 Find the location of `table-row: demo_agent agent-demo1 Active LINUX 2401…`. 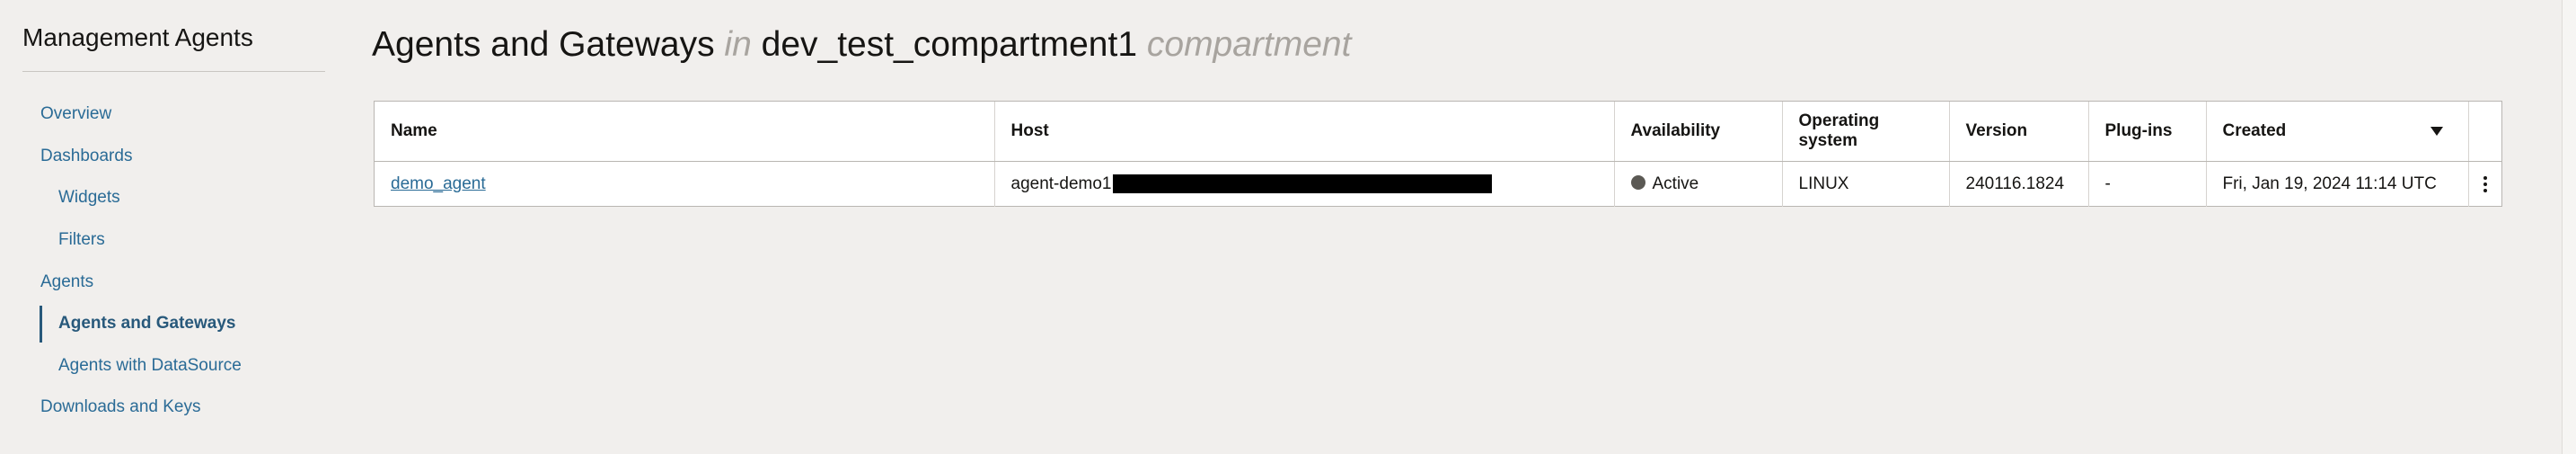

table-row: demo_agent agent-demo1 Active LINUX 2401… is located at coordinates (1438, 184).